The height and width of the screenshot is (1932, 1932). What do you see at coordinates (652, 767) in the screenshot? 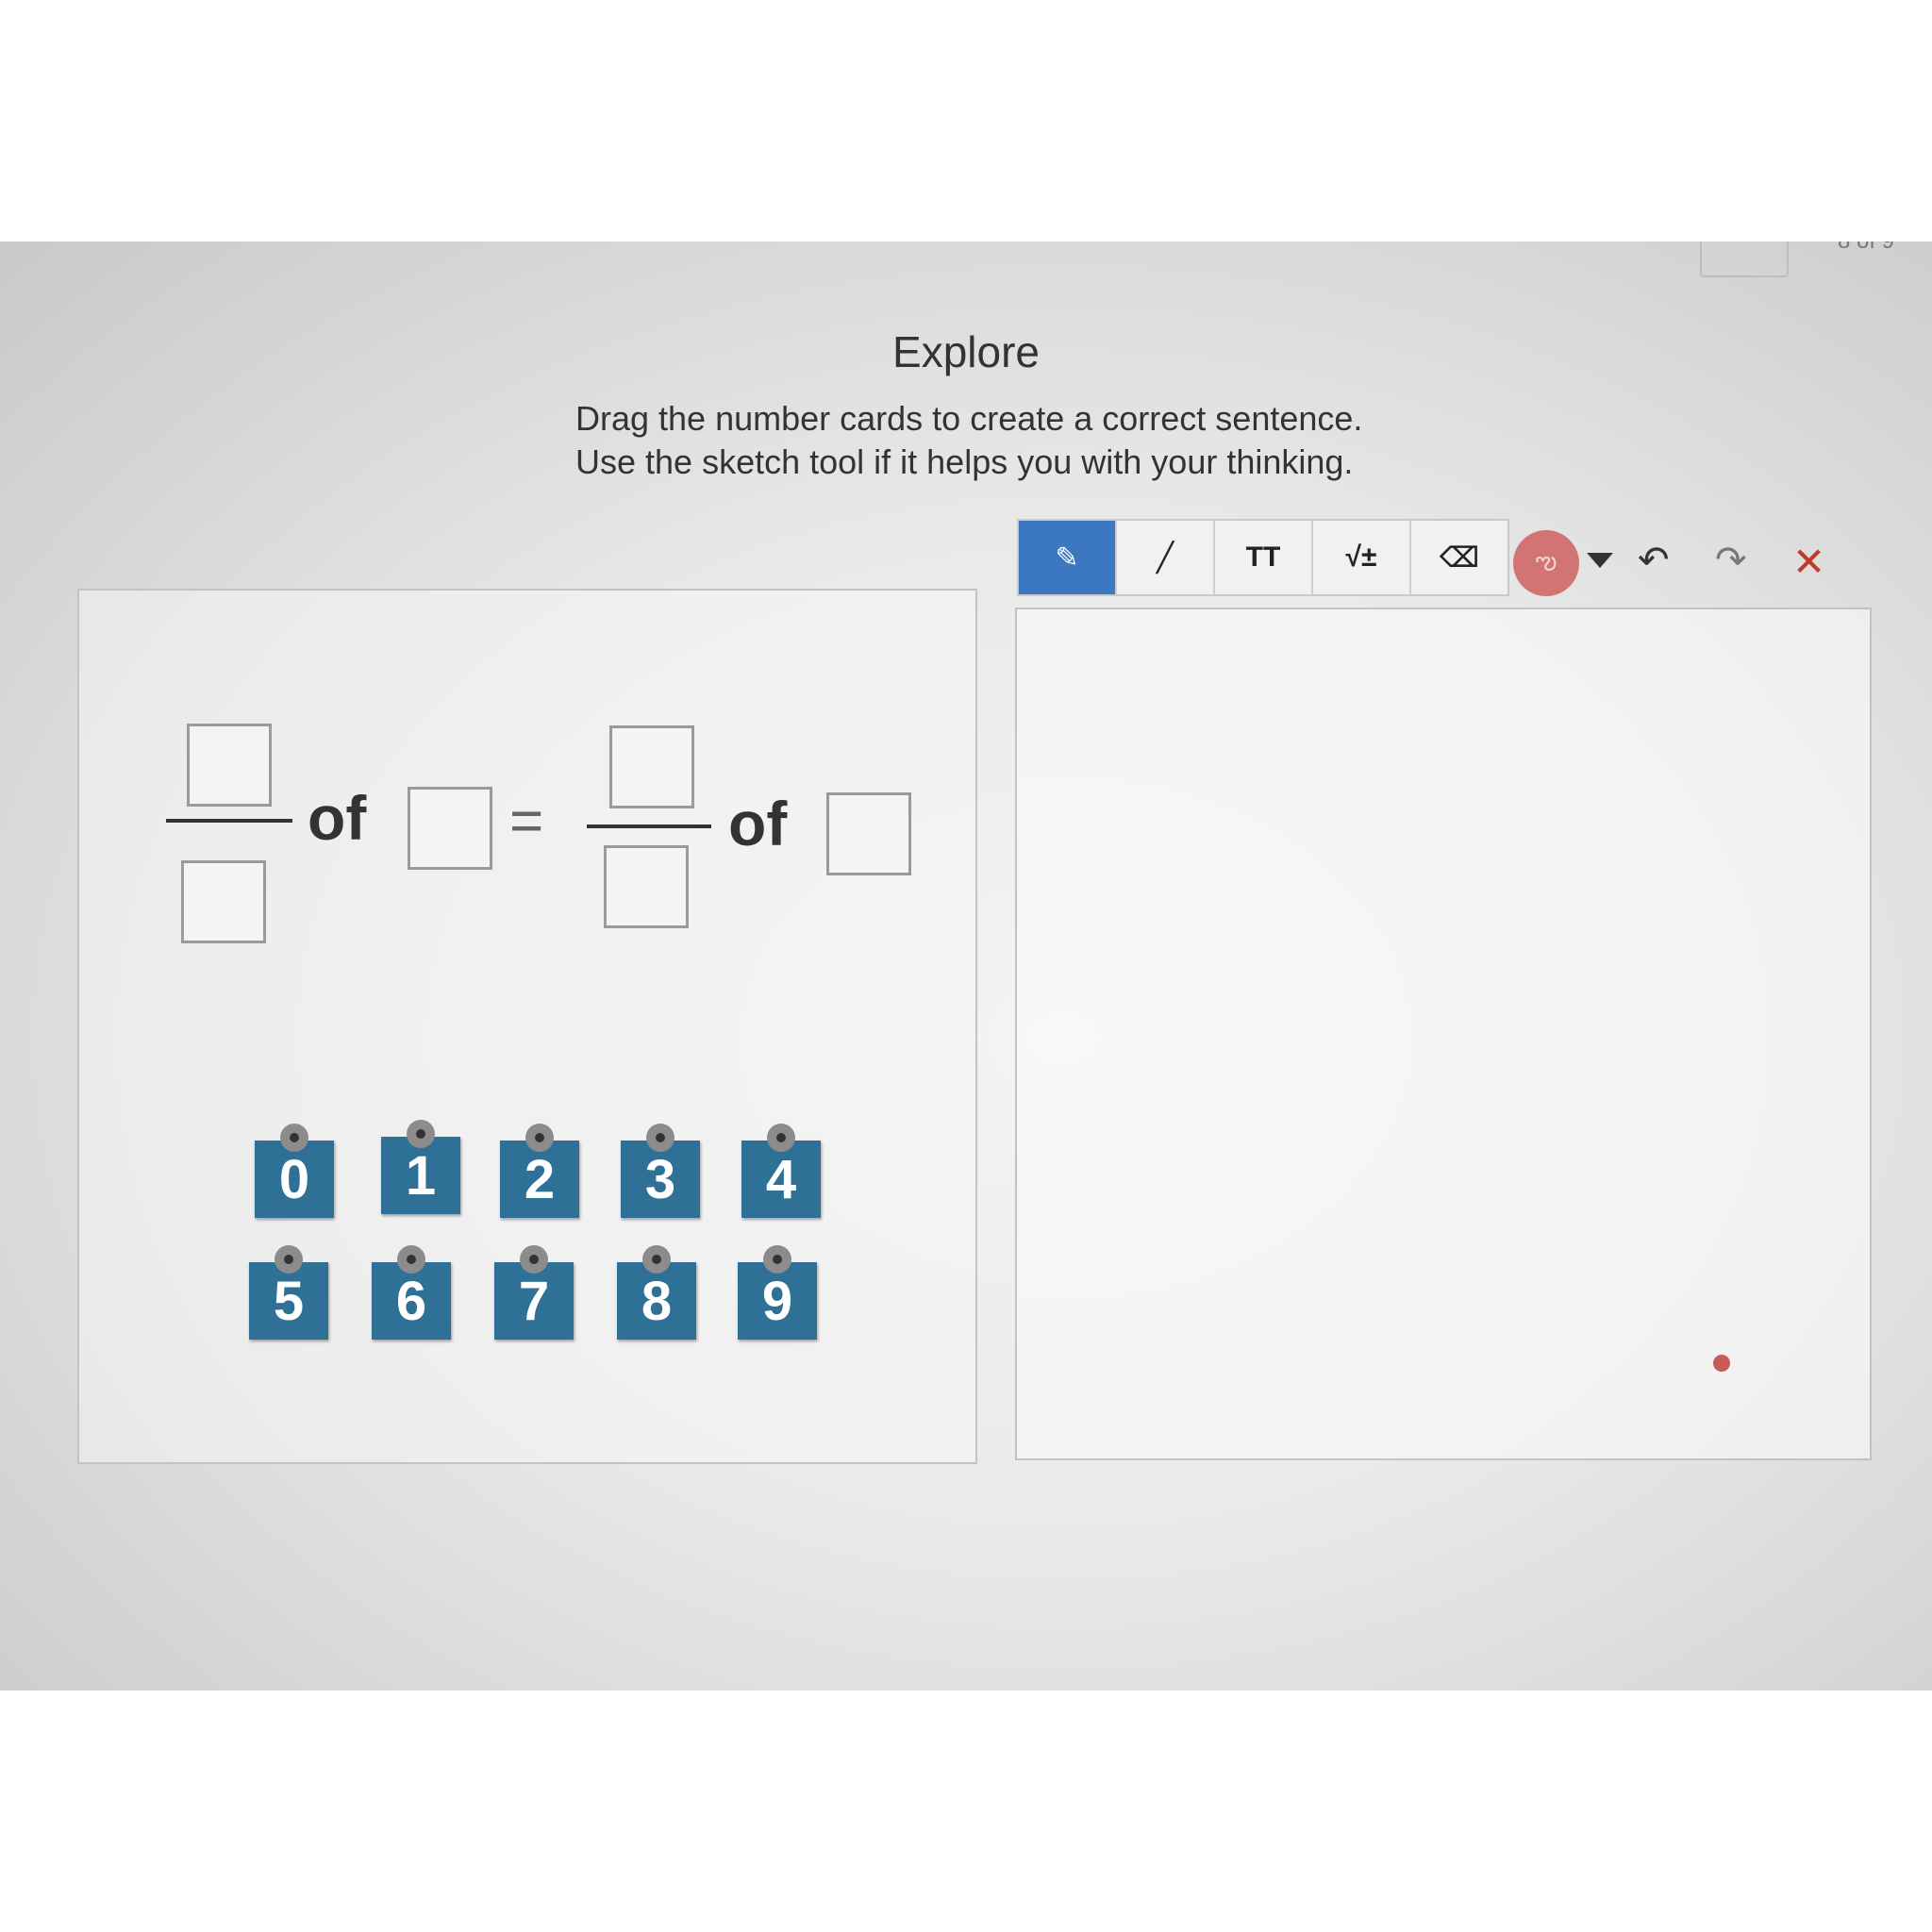
I see `numerator-2-drop-zone` at bounding box center [652, 767].